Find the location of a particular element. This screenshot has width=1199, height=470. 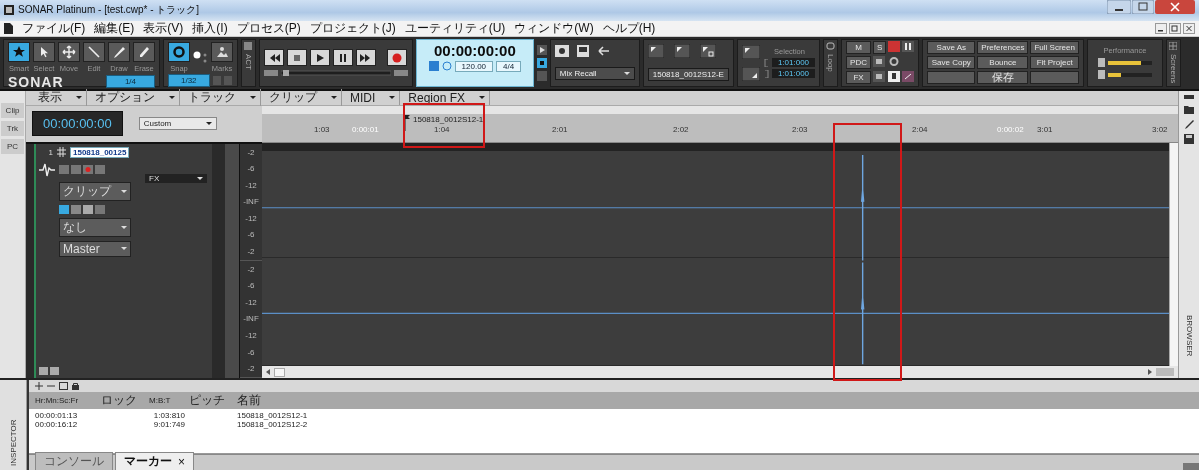

view-tab: Clip is located at coordinates (12, 110).